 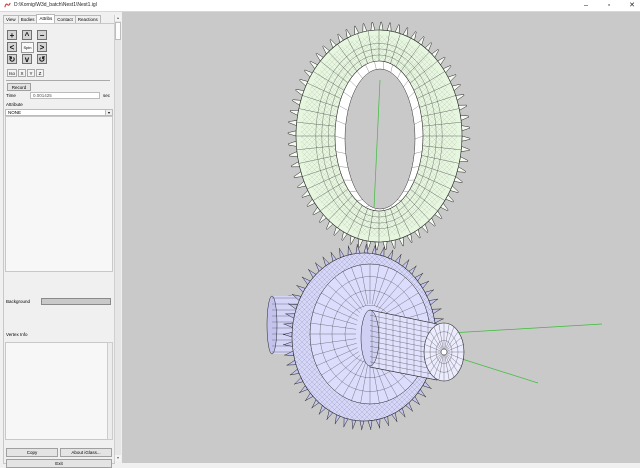 What do you see at coordinates (14, 112) in the screenshot?
I see `attribute-selected: NONE` at bounding box center [14, 112].